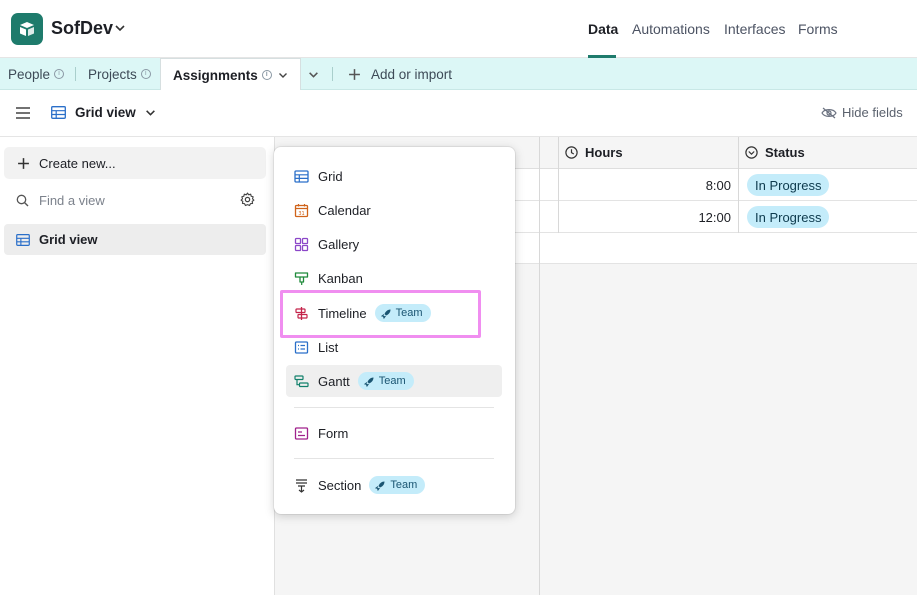 This screenshot has width=917, height=595. Describe the element at coordinates (751, 152) in the screenshot. I see `dropdown-circle-icon` at that location.